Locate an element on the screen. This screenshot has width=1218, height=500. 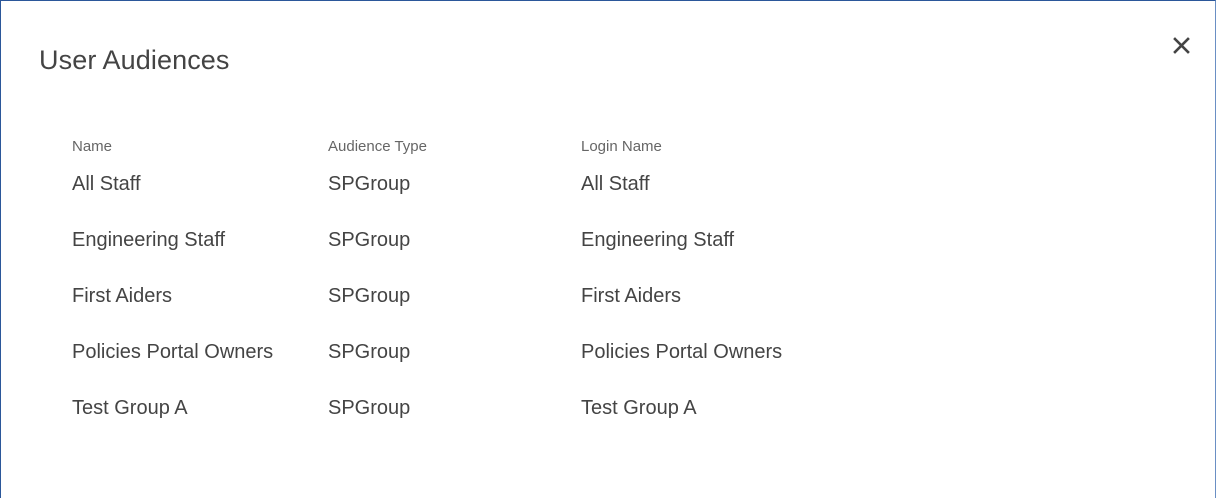
cell-login-name: Engineering Staff is located at coordinates (658, 240).